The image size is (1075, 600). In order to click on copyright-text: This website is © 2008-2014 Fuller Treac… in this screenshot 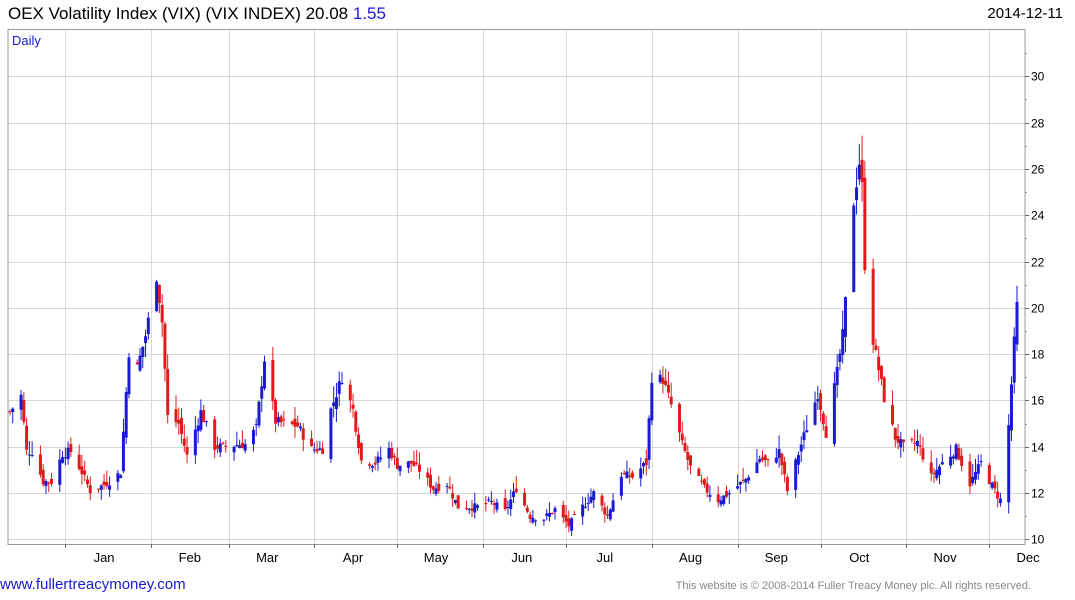, I will do `click(853, 586)`.